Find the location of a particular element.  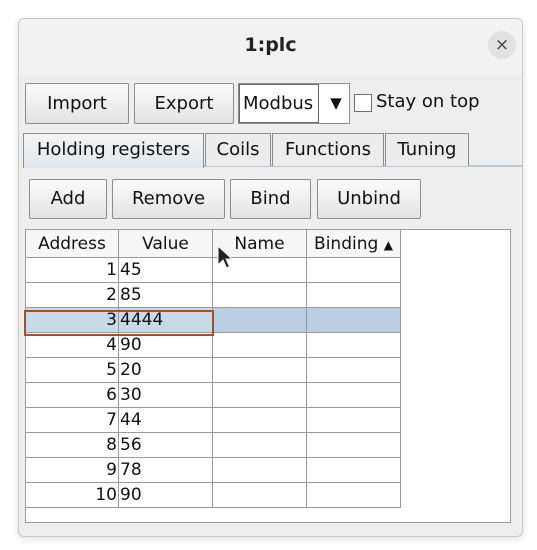

address-cell: 10 is located at coordinates (72, 495).